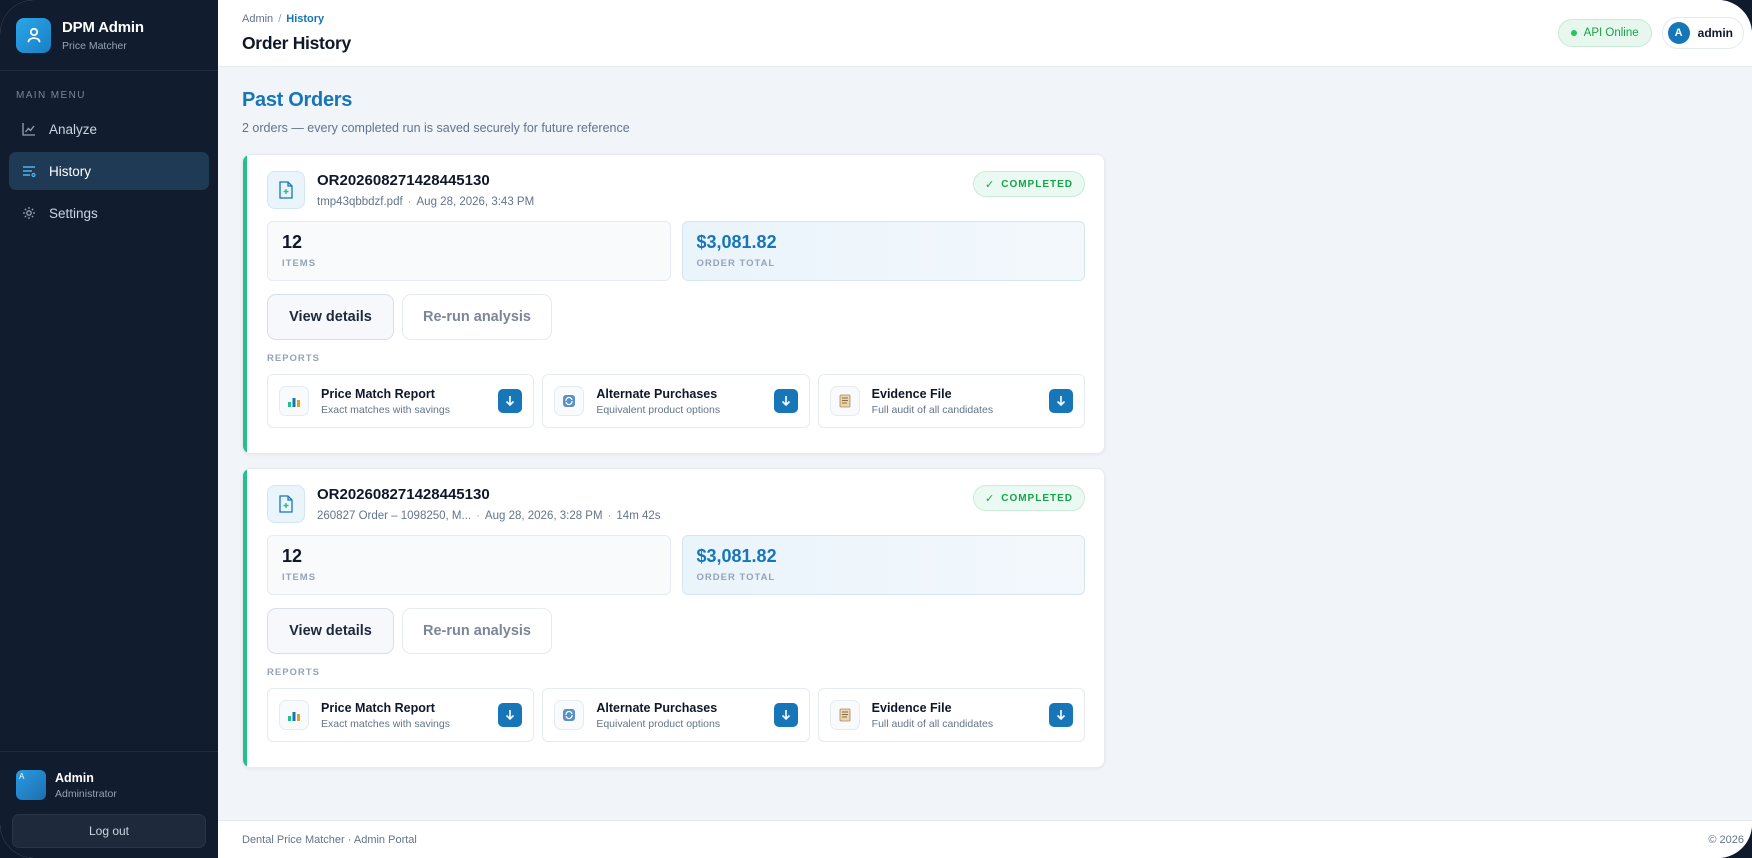  Describe the element at coordinates (109, 129) in the screenshot. I see `sidebar-item-analyze: Analyze` at that location.